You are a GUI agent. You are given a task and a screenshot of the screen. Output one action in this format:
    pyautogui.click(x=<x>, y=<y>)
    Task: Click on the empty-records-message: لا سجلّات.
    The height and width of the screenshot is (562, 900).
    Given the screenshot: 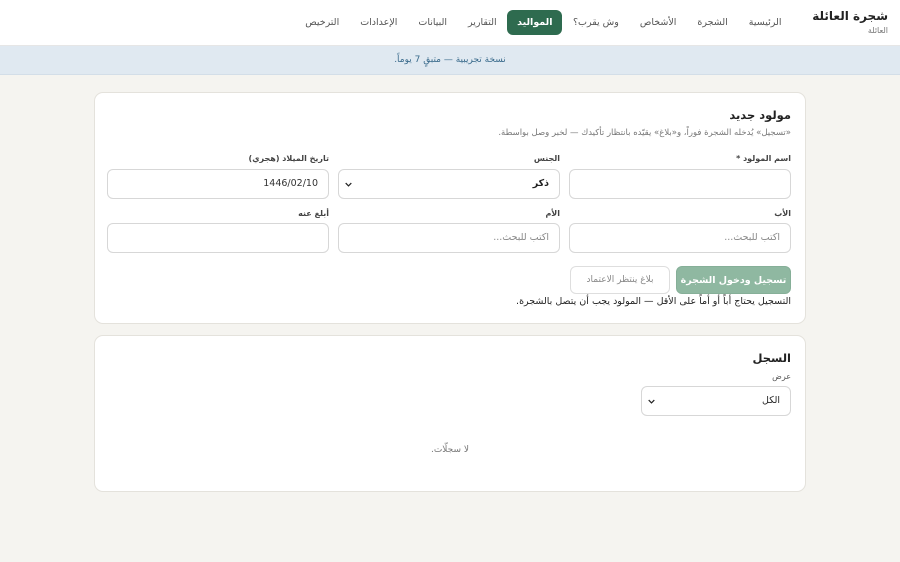 What is the action you would take?
    pyautogui.click(x=450, y=450)
    